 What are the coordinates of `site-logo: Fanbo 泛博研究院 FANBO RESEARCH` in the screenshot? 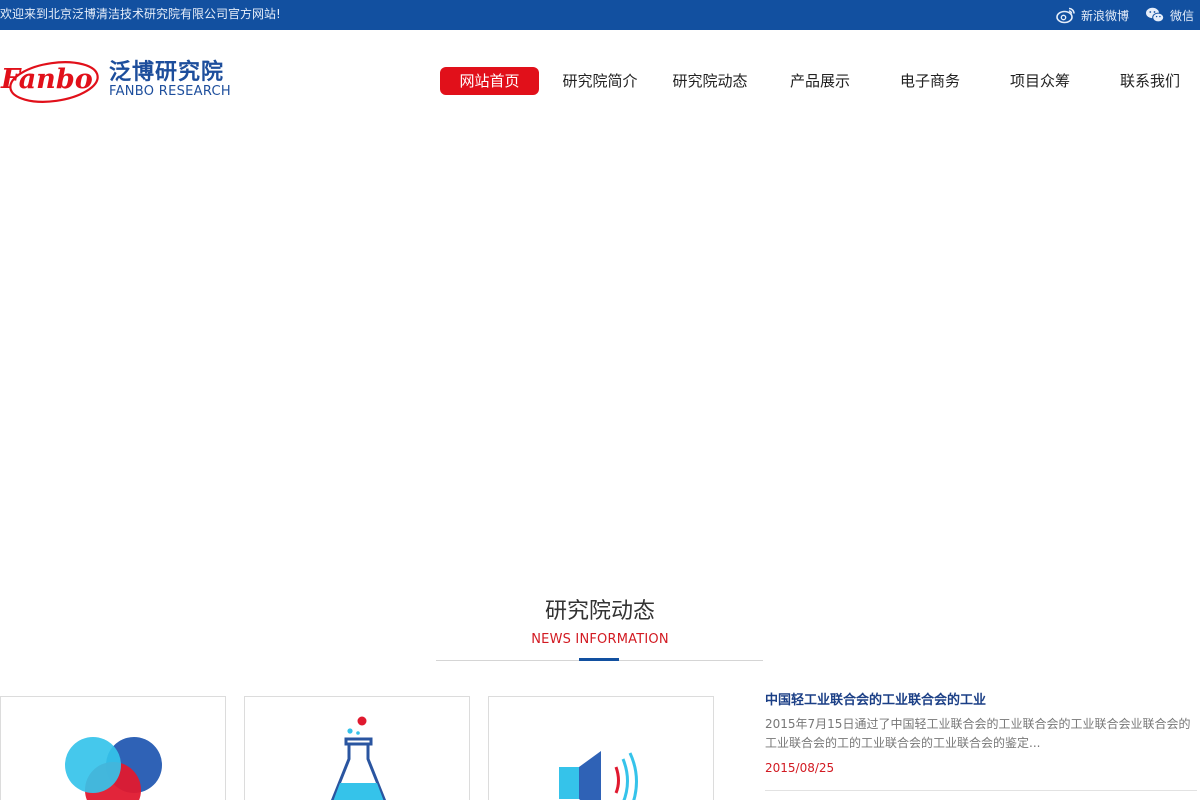 It's located at (130, 83).